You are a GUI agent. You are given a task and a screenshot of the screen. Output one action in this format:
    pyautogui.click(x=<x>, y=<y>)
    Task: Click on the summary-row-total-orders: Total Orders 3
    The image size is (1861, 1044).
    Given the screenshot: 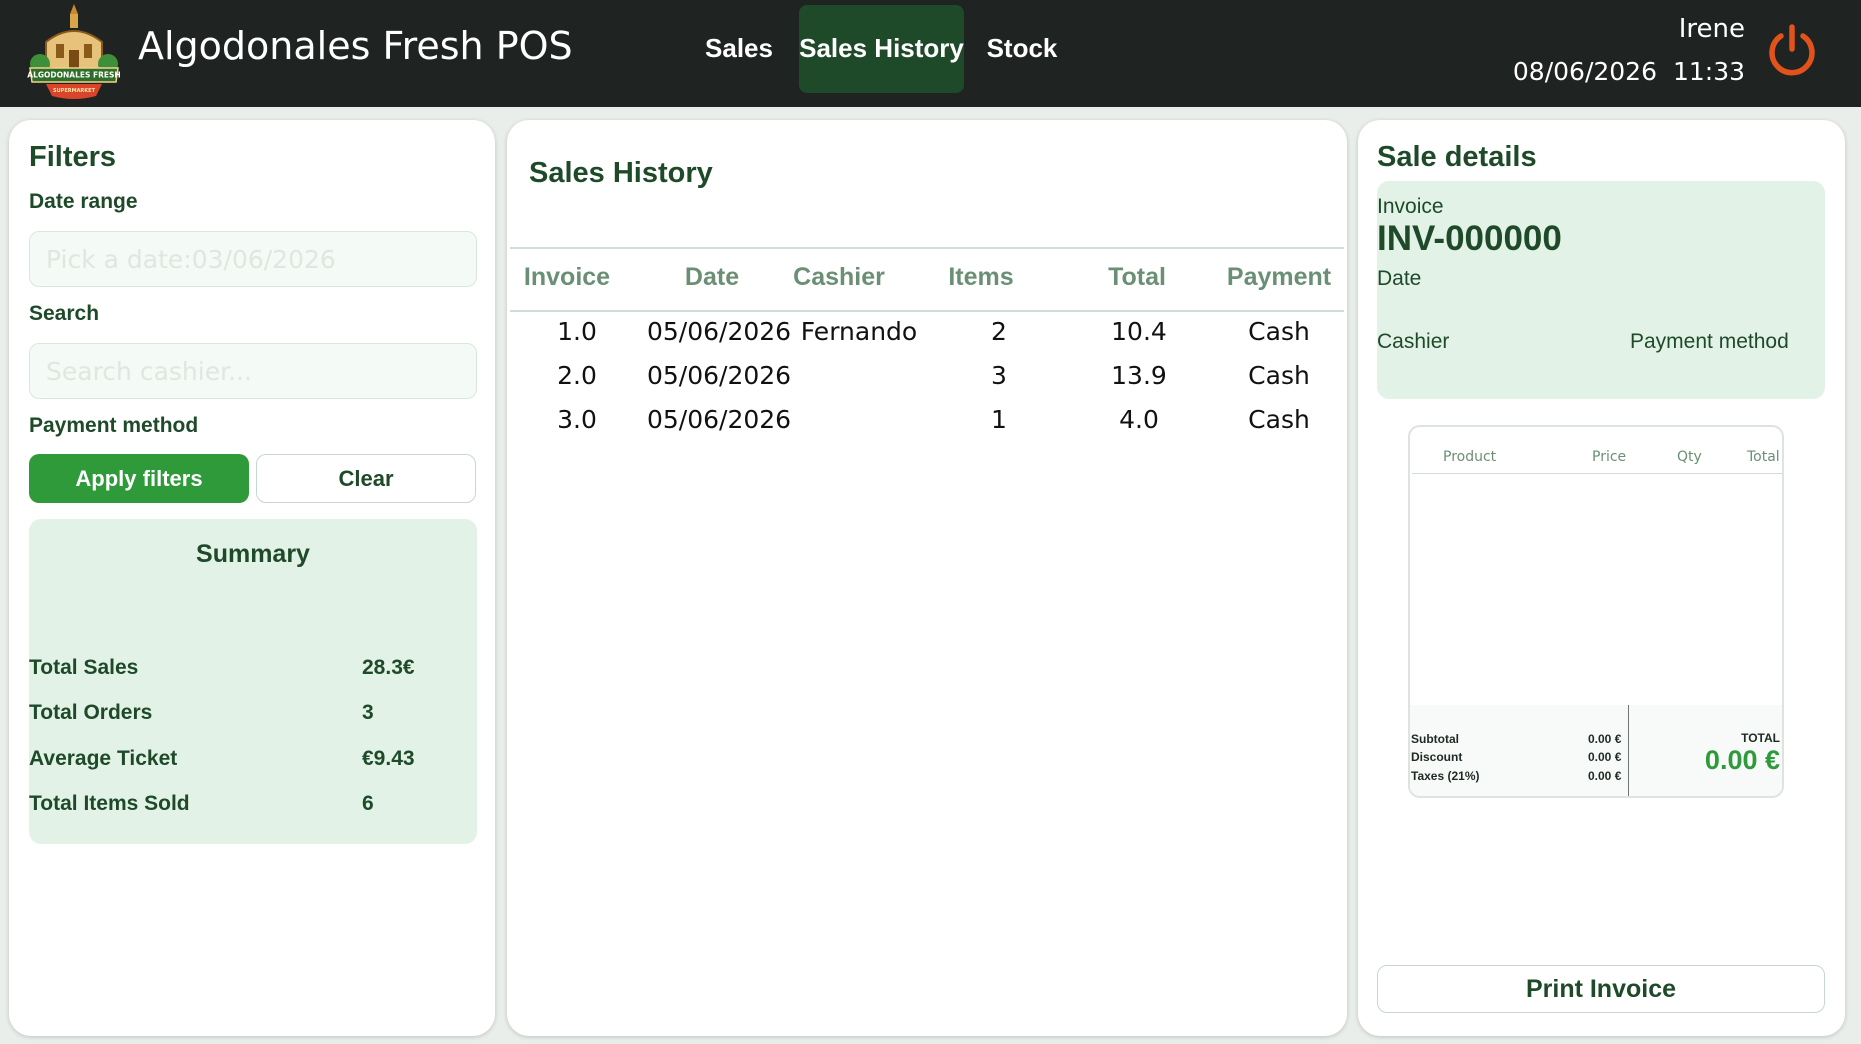 What is the action you would take?
    pyautogui.click(x=253, y=716)
    